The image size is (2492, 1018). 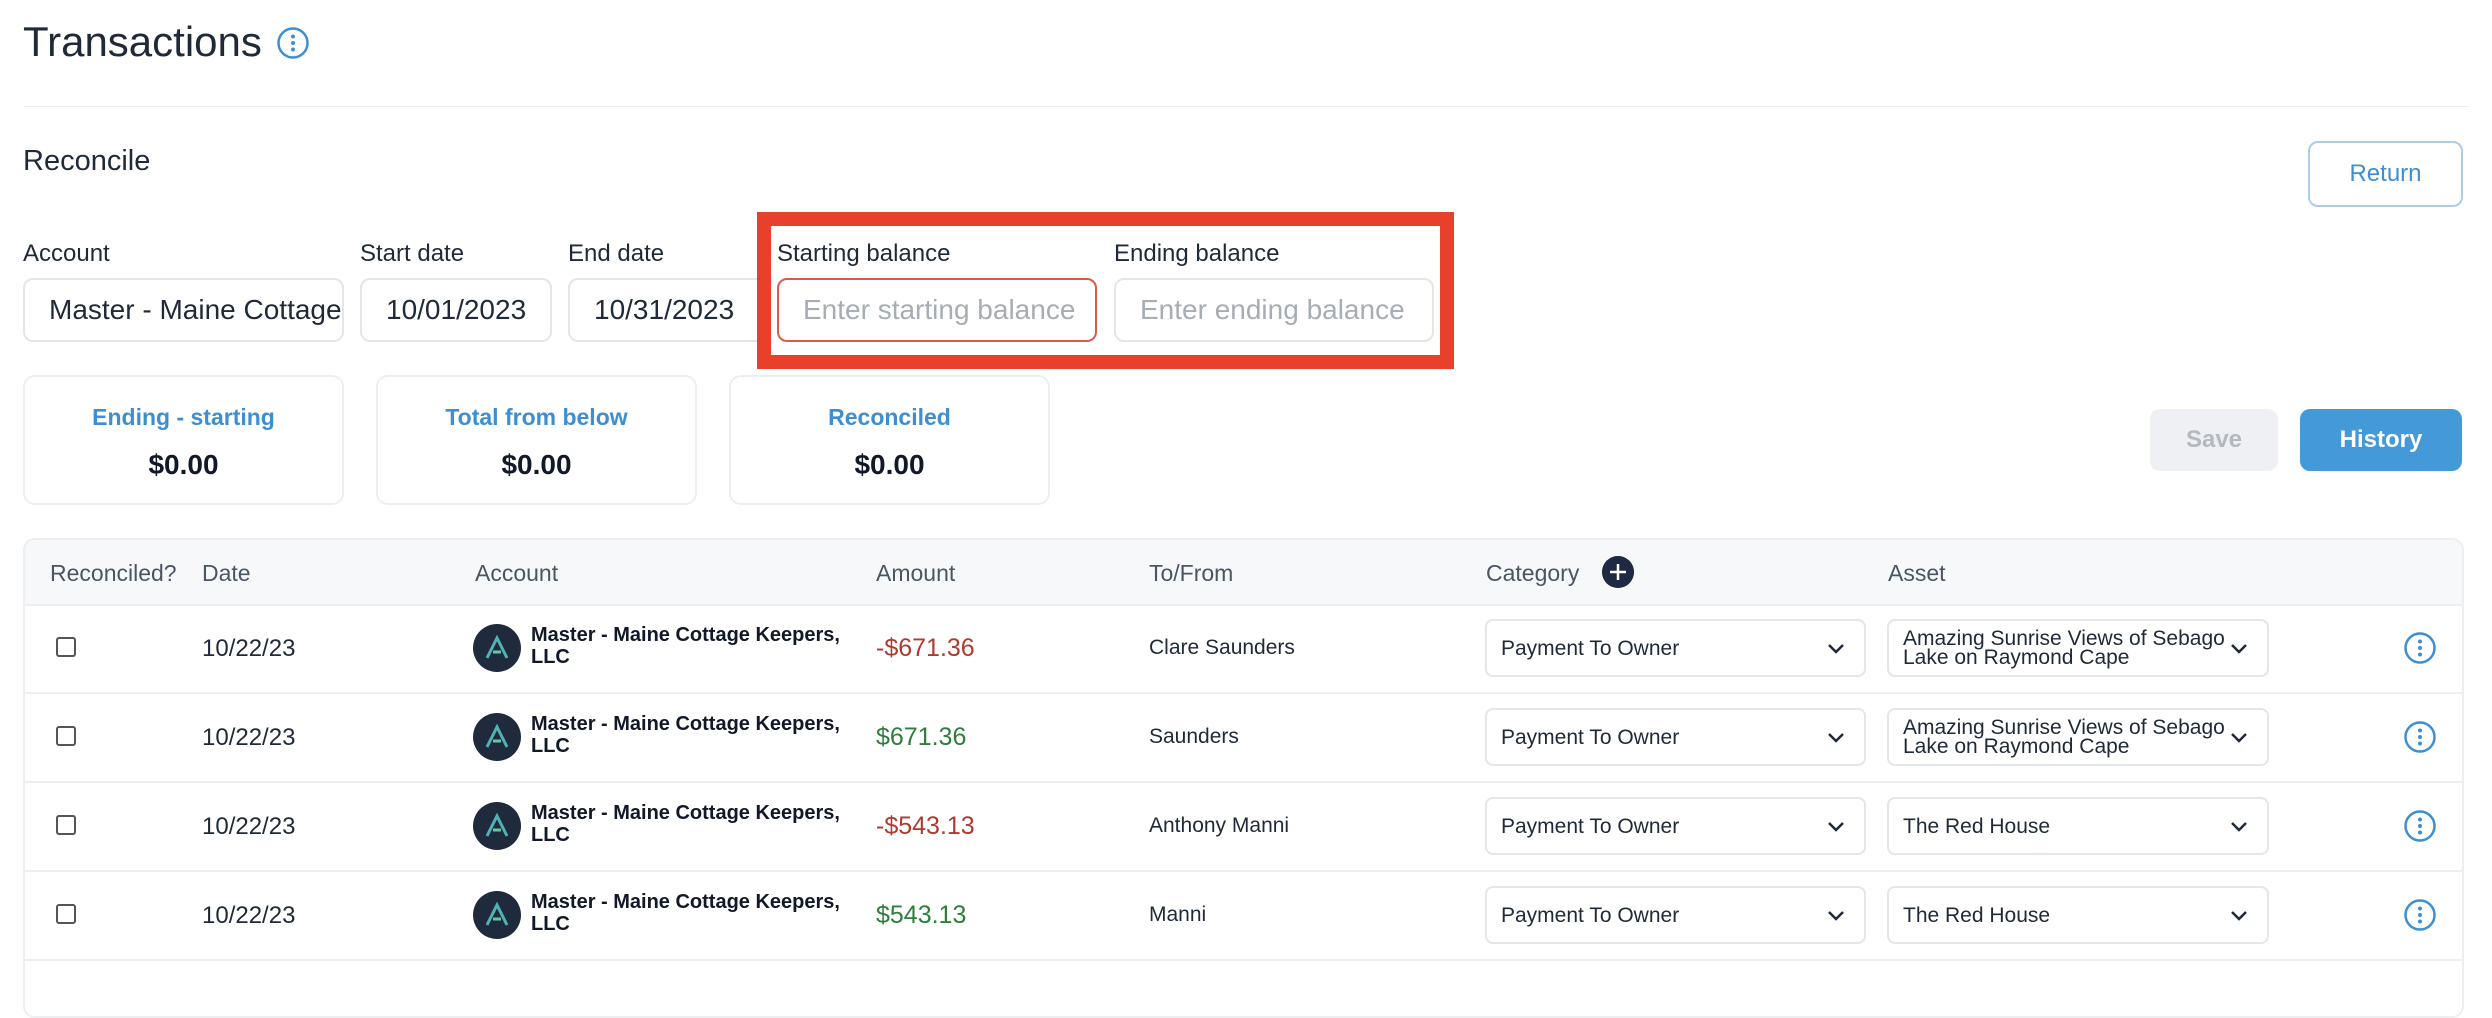 What do you see at coordinates (668, 310) in the screenshot?
I see `end-date-field: 10/31/2023` at bounding box center [668, 310].